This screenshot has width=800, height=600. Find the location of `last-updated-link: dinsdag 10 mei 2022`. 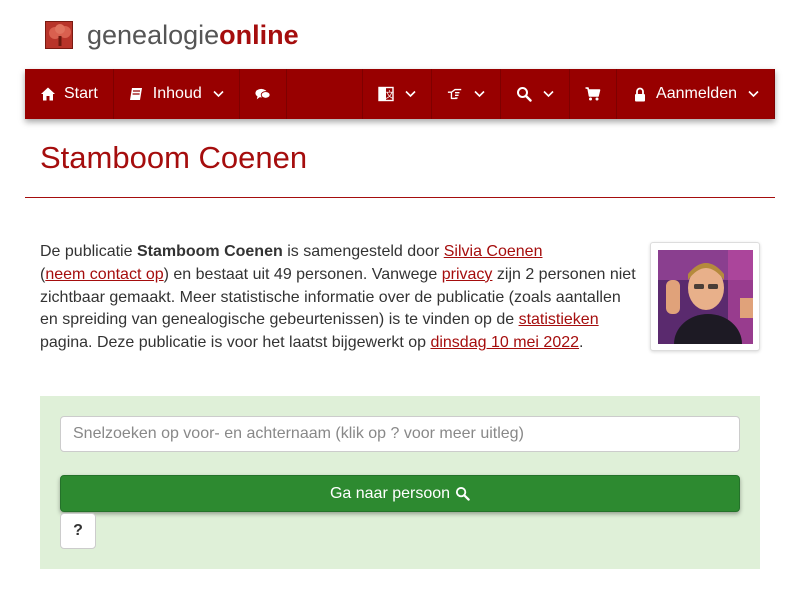

last-updated-link: dinsdag 10 mei 2022 is located at coordinates (504, 342).